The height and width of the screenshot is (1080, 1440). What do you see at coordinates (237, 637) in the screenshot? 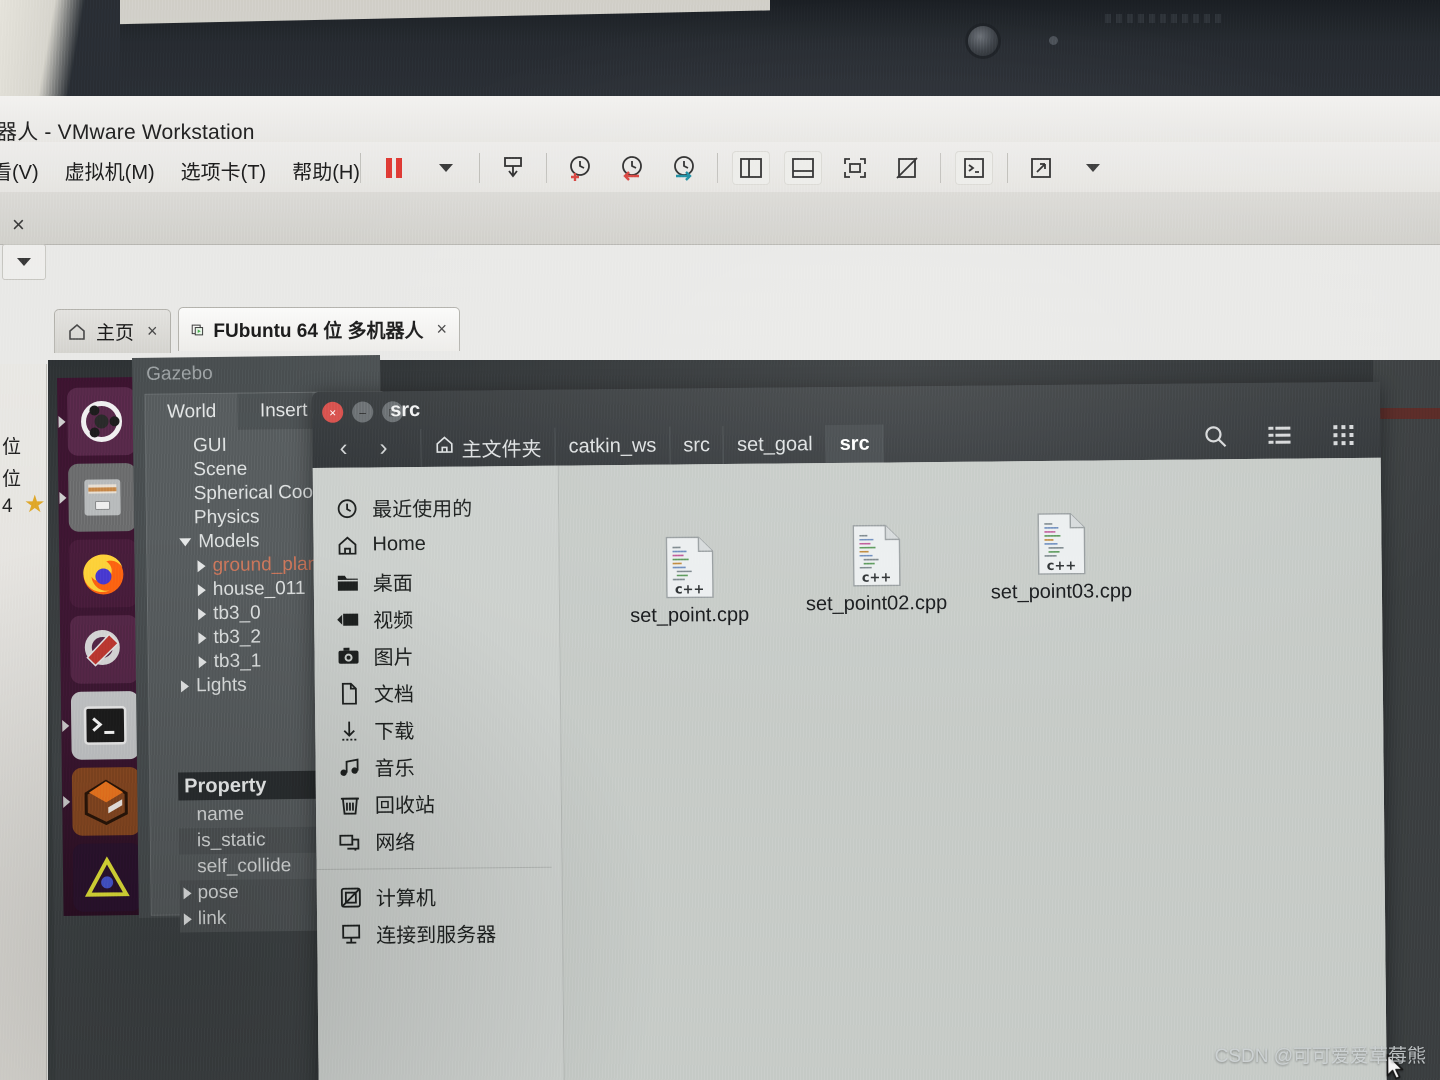
I see `gazebo-tree-item-label: tb3_2` at bounding box center [237, 637].